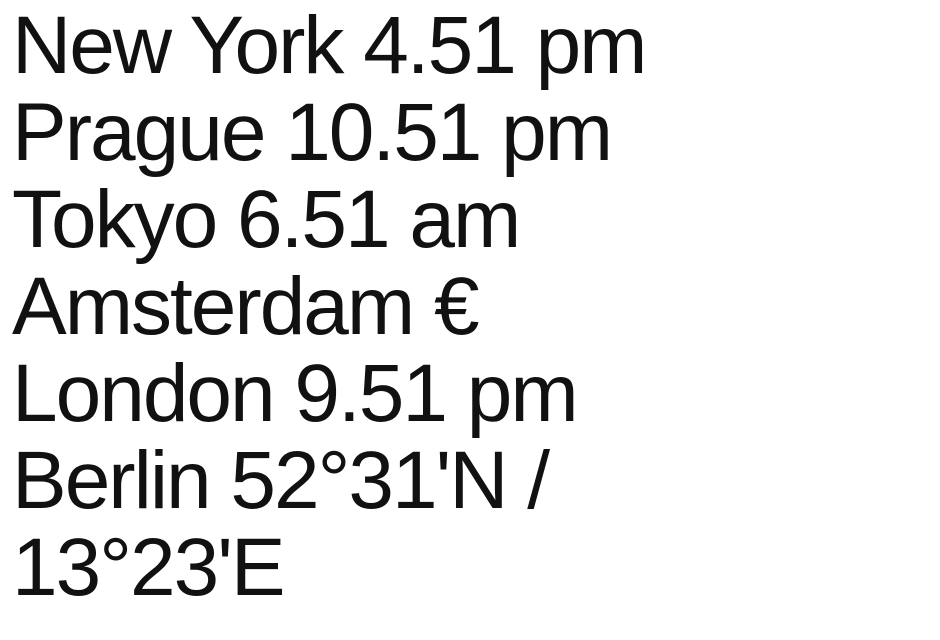 The image size is (940, 640). What do you see at coordinates (330, 45) in the screenshot?
I see `new-york-time-line: New York 4.51 pm` at bounding box center [330, 45].